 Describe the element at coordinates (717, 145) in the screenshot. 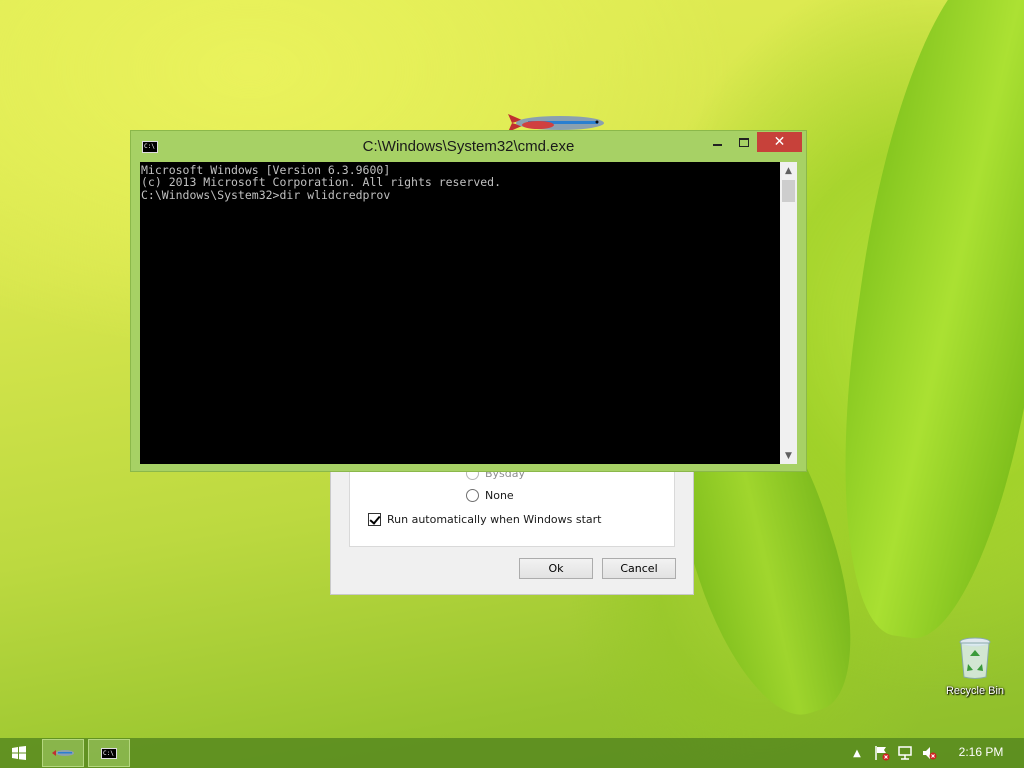

I see `minimize-icon` at that location.